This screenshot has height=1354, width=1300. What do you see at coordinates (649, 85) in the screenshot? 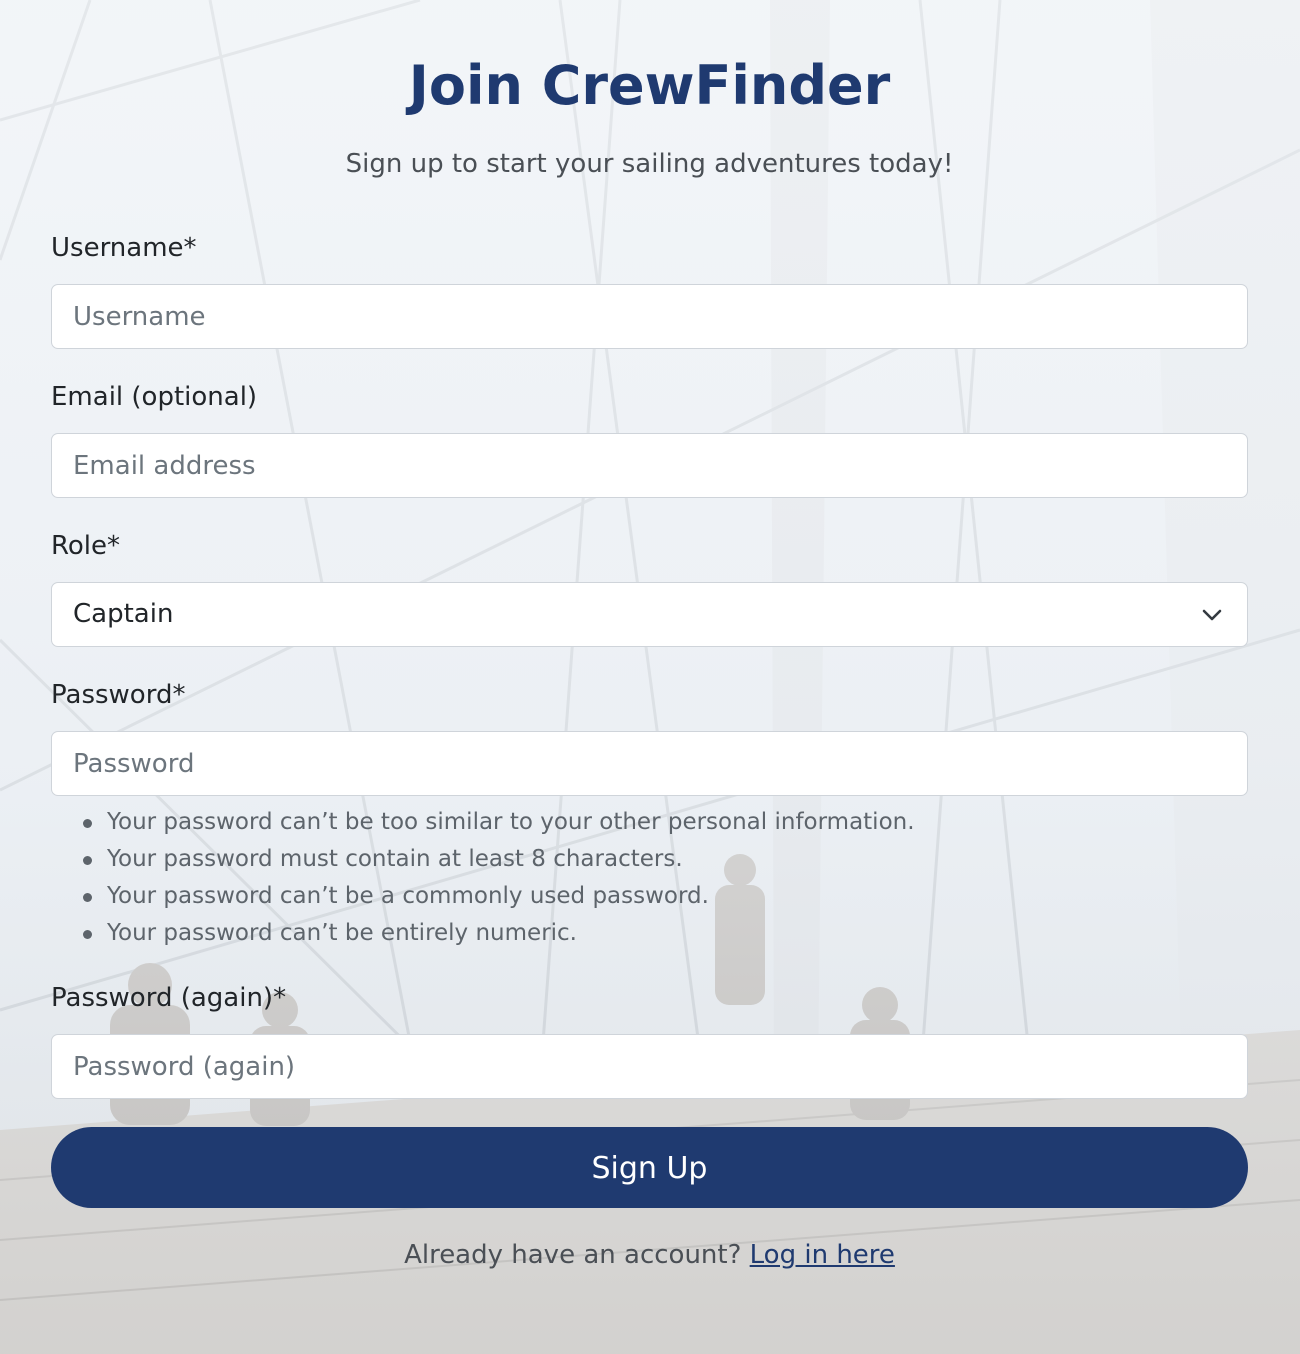
I see `page-title: Join CrewFinder` at bounding box center [649, 85].